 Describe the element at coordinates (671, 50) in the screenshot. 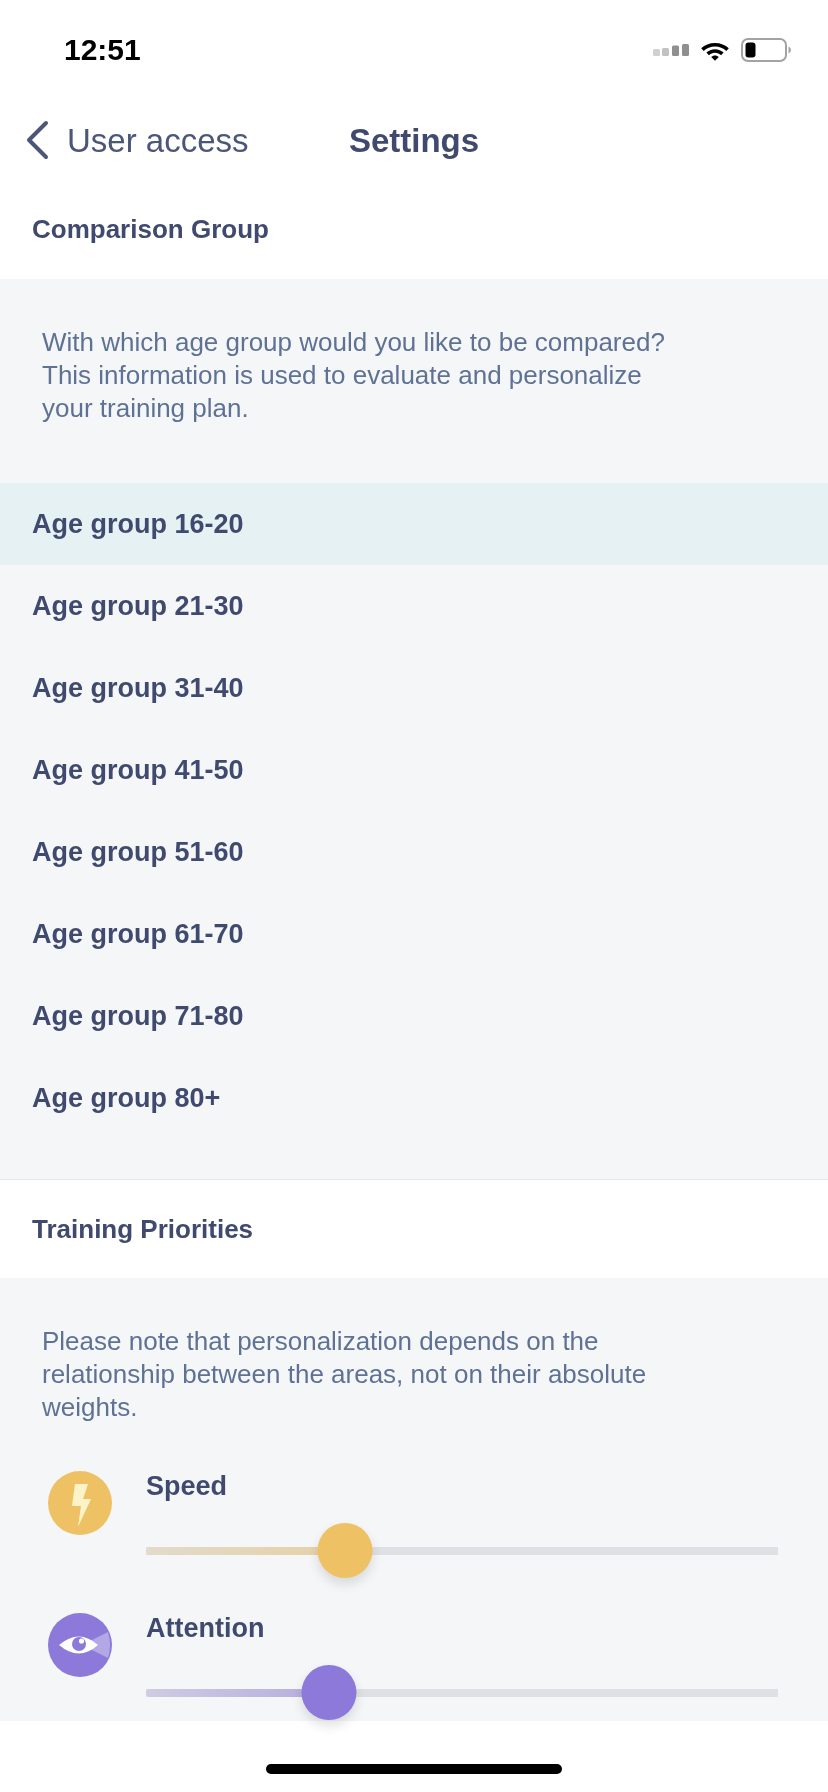

I see `signal-icon` at that location.